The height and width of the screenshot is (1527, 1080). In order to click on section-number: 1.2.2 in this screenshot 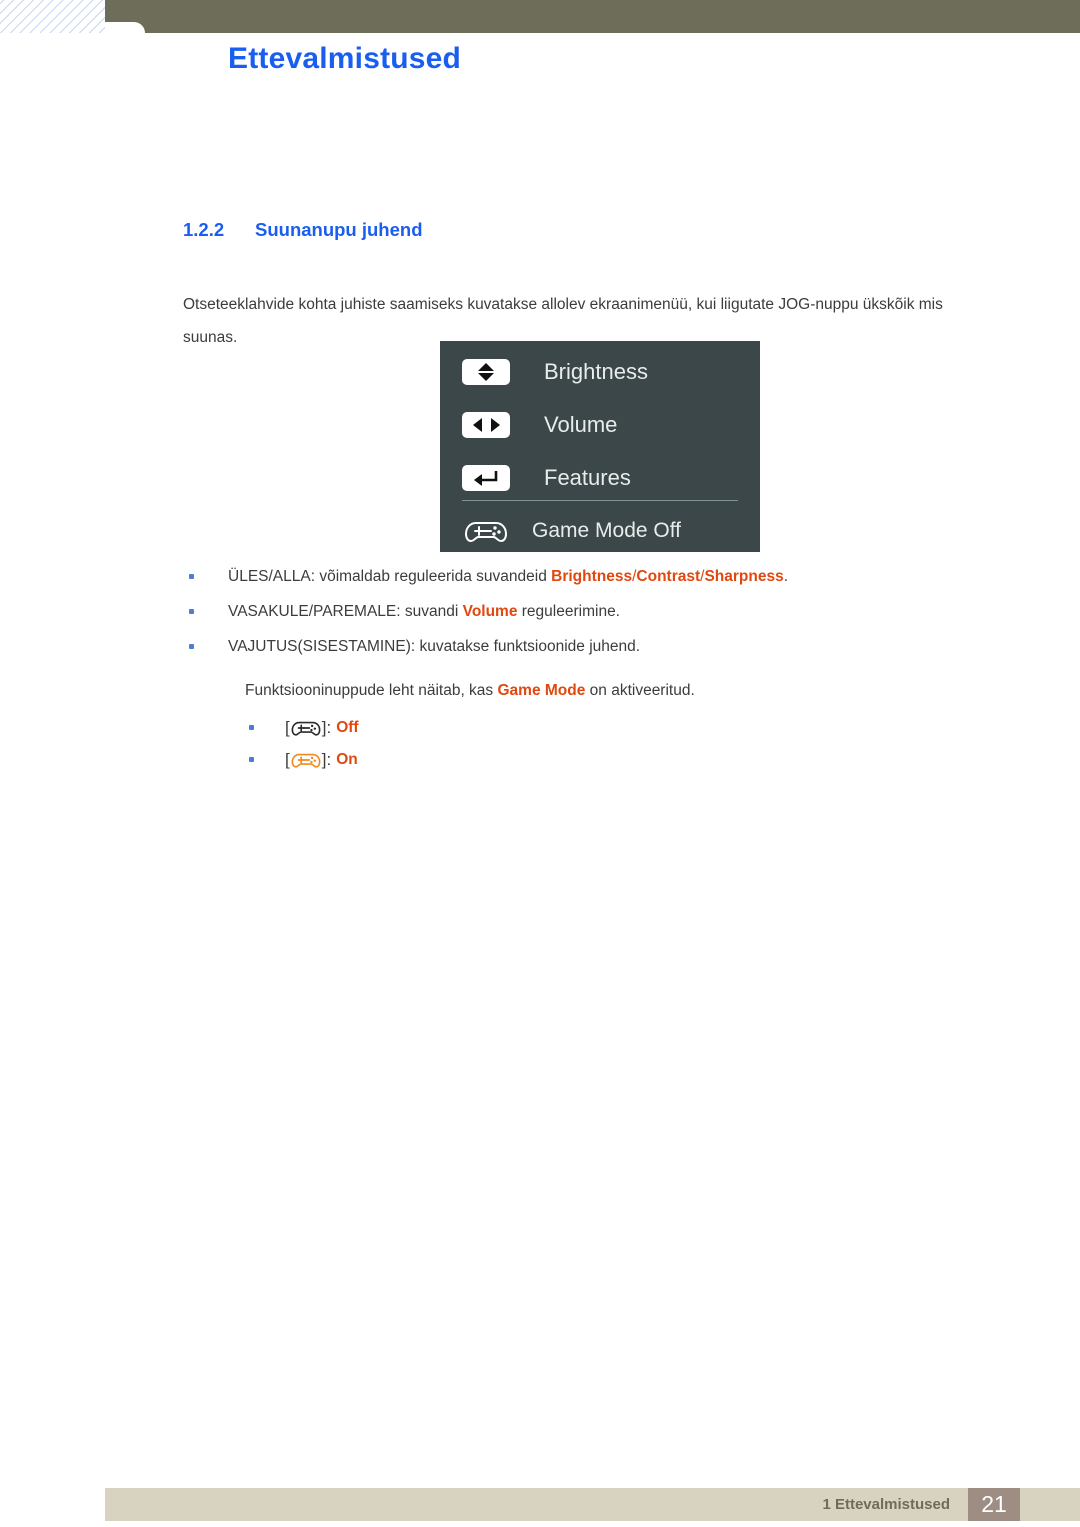, I will do `click(204, 229)`.